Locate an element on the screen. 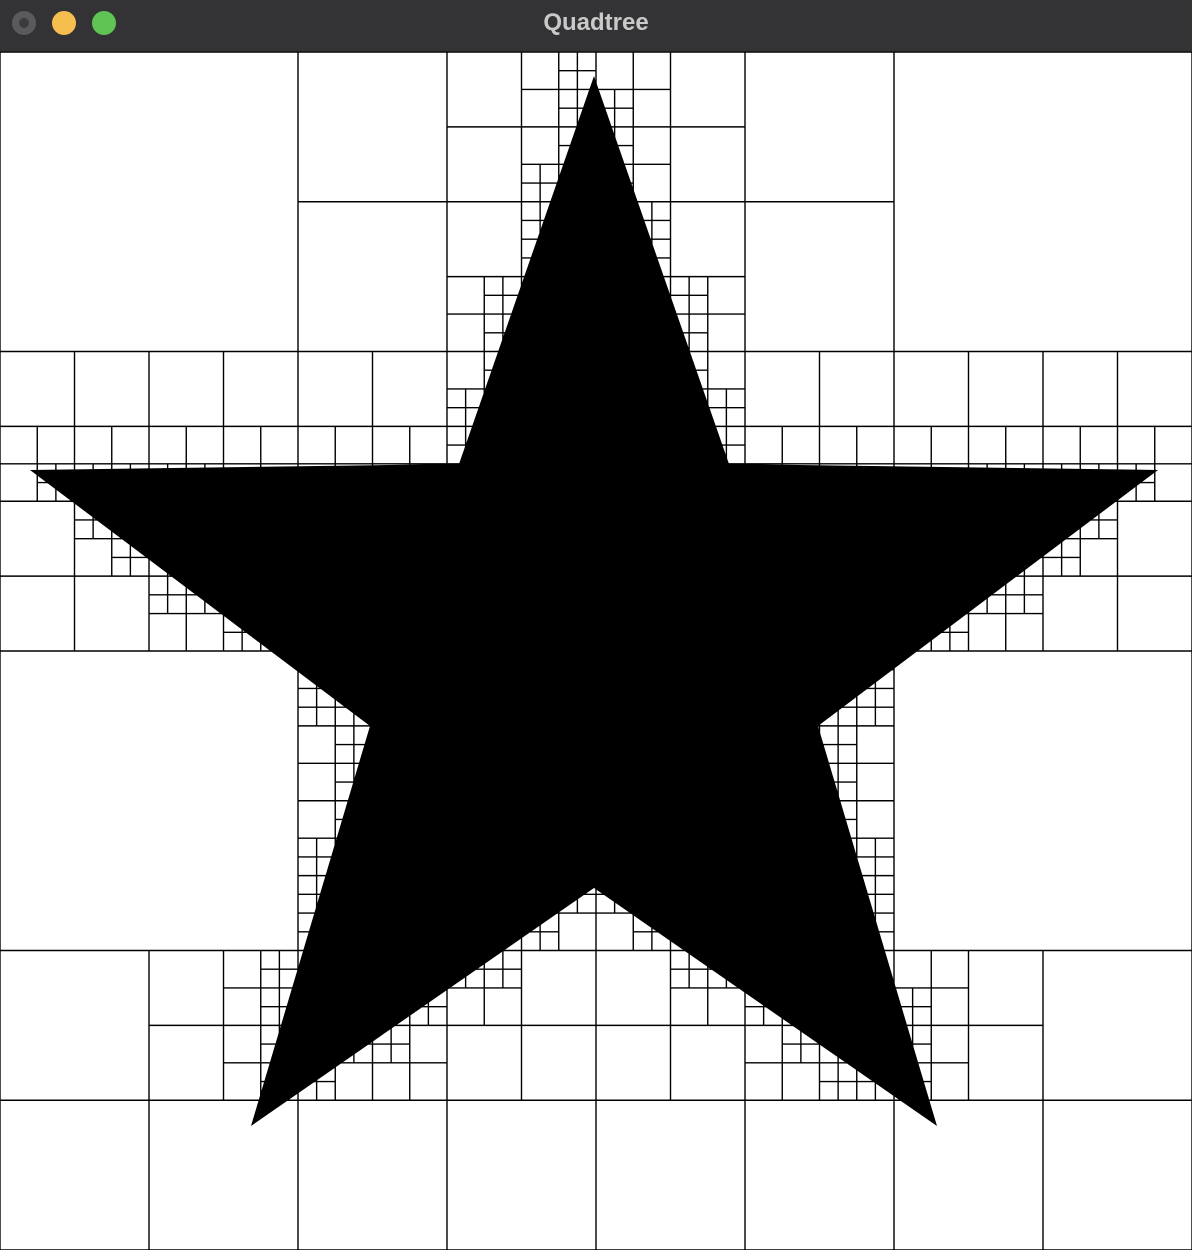 Image resolution: width=1192 pixels, height=1250 pixels. title-bar: Quadtree is located at coordinates (596, 26).